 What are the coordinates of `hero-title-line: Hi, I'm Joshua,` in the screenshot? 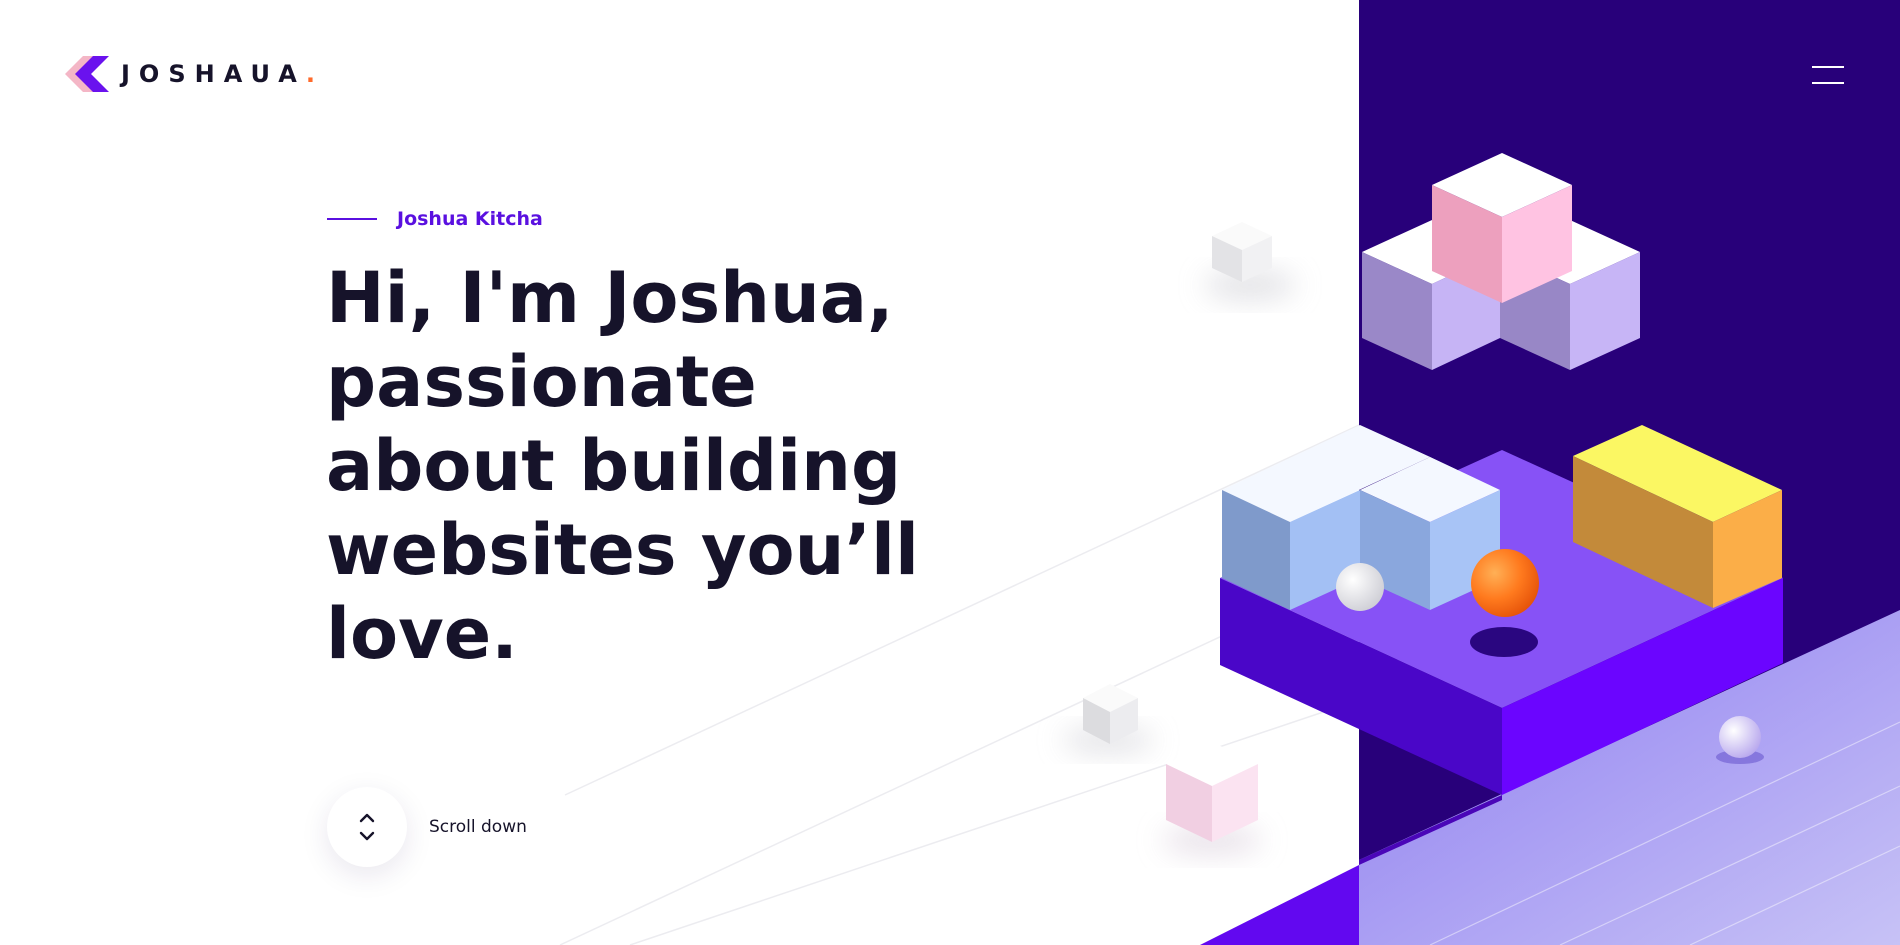 It's located at (610, 298).